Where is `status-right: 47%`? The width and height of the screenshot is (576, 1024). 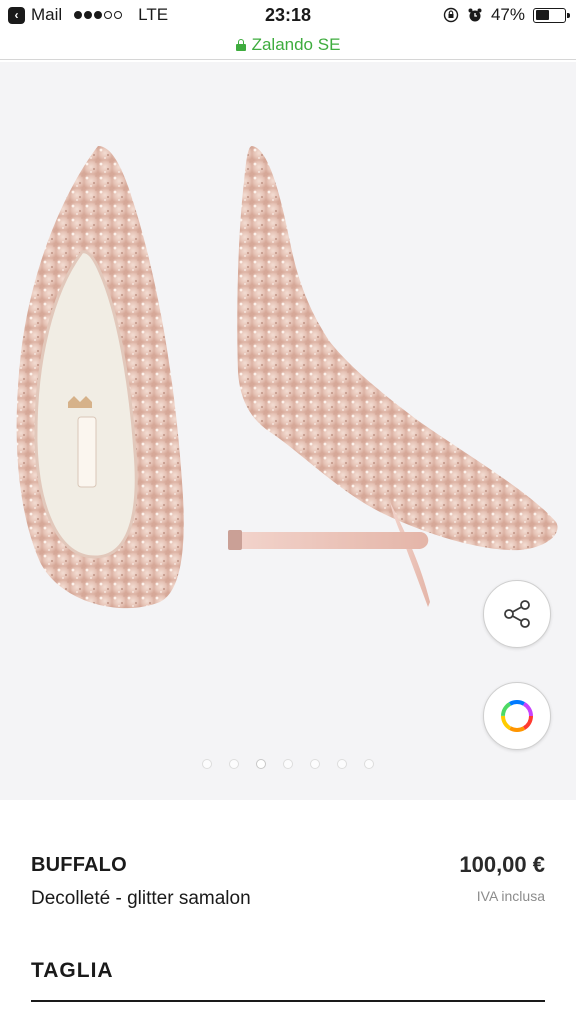 status-right: 47% is located at coordinates (506, 15).